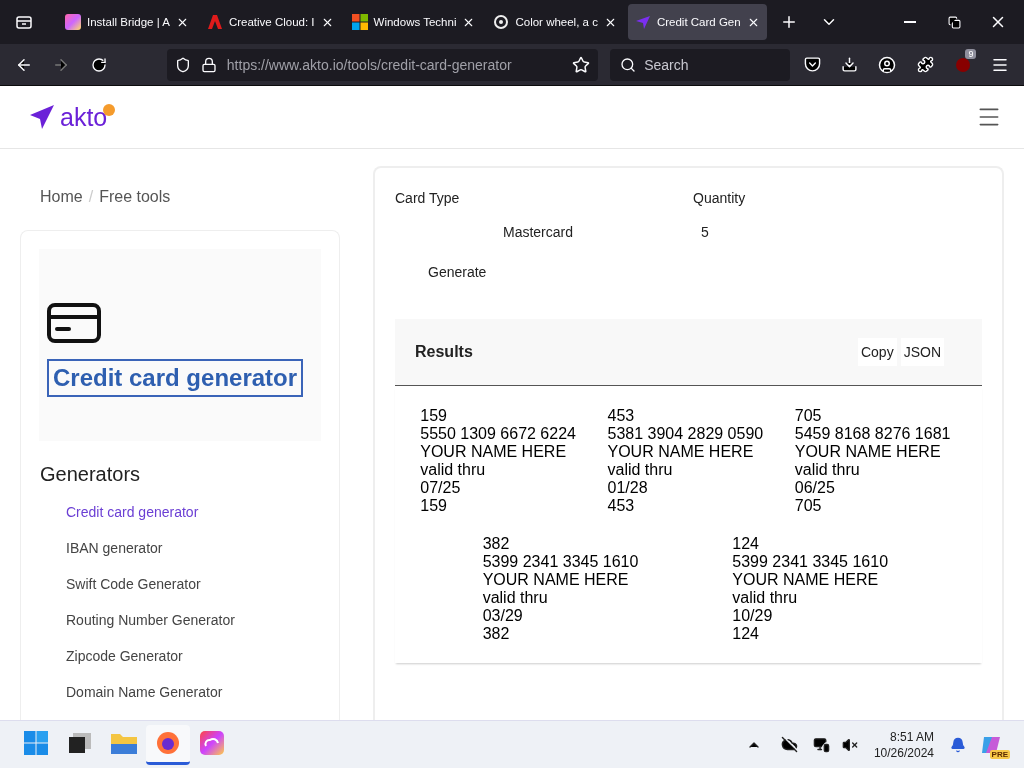 Image resolution: width=1024 pixels, height=768 pixels. What do you see at coordinates (24, 22) in the screenshot?
I see `tab-list-icon` at bounding box center [24, 22].